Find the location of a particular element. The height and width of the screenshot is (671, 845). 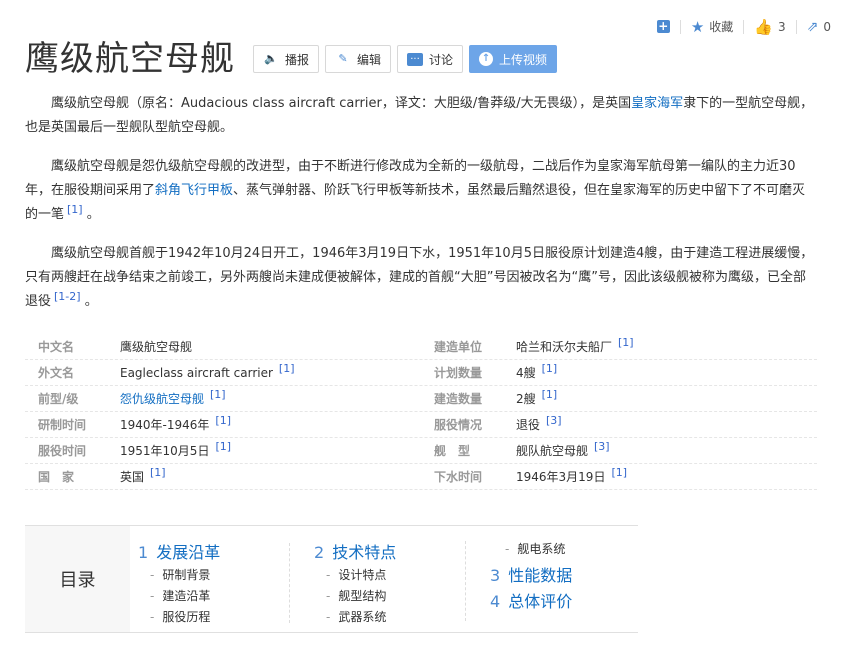

play-label: 播报 is located at coordinates (297, 59).